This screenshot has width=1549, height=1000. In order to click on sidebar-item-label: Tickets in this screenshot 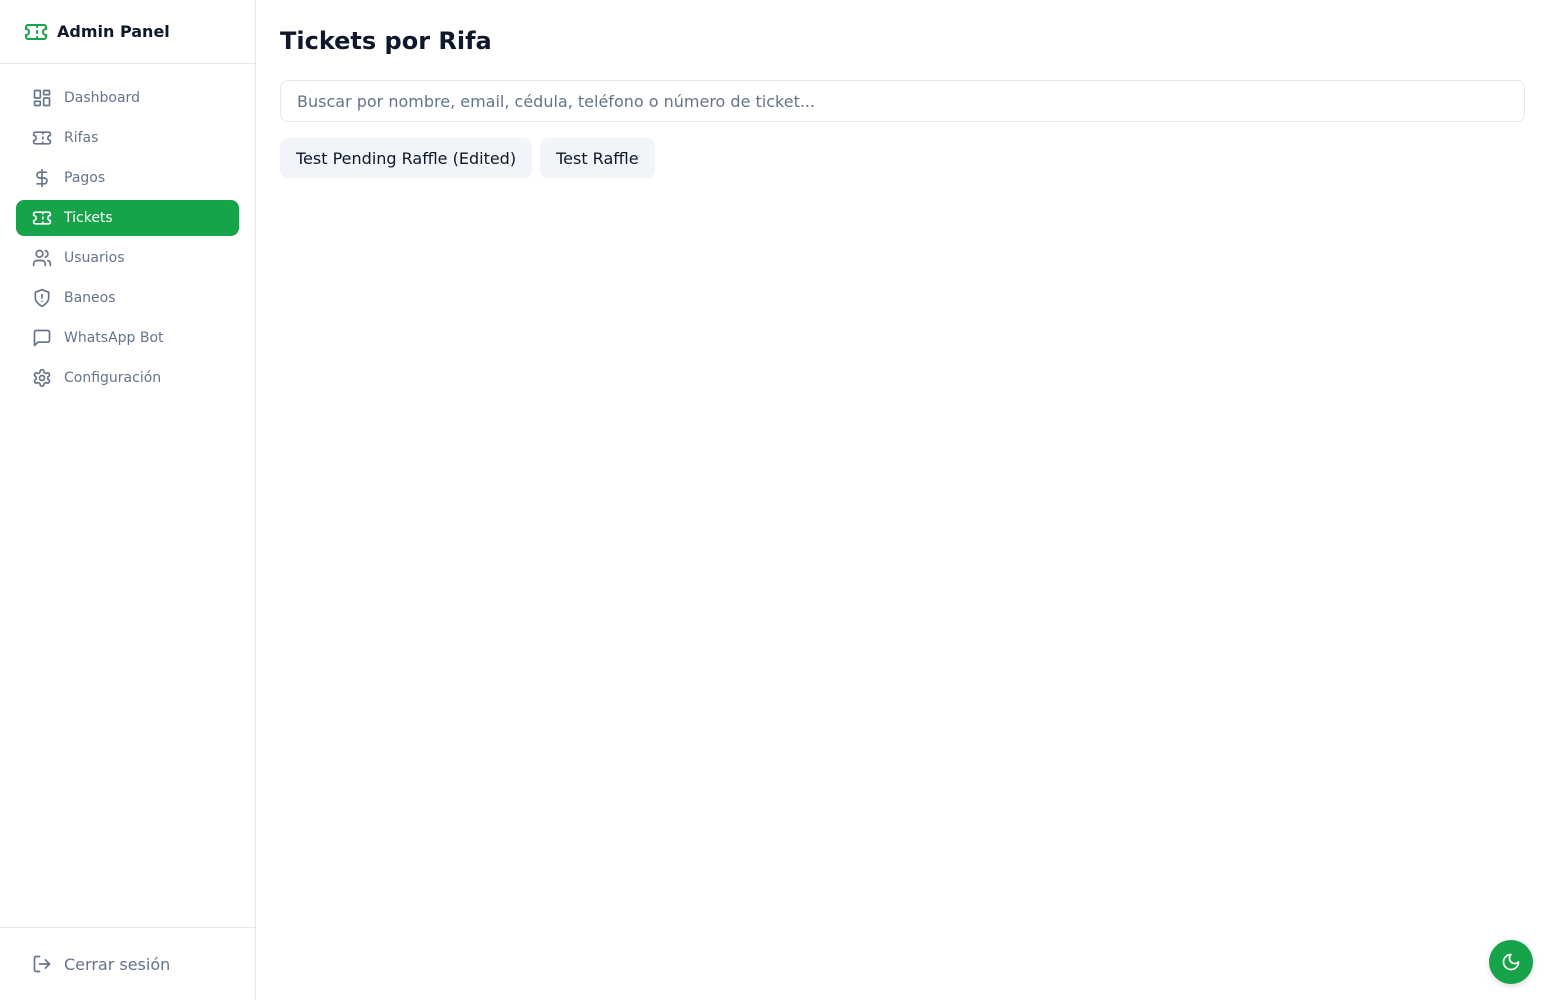, I will do `click(88, 218)`.